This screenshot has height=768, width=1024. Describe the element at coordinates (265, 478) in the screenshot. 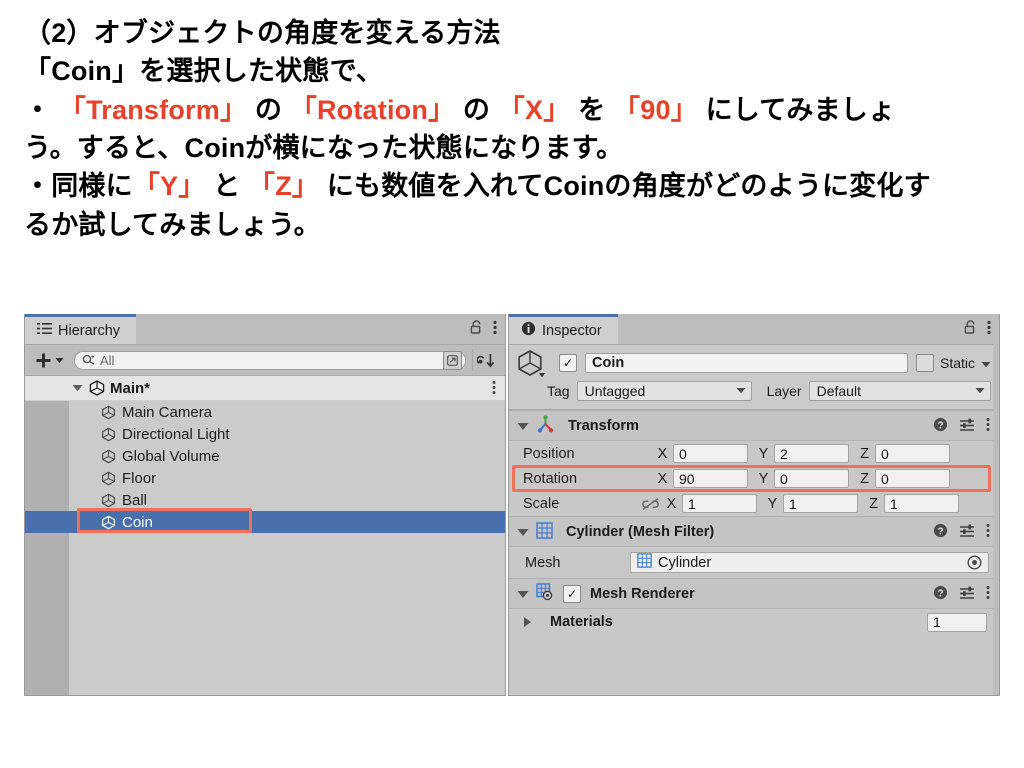

I see `list-item: Floor` at that location.